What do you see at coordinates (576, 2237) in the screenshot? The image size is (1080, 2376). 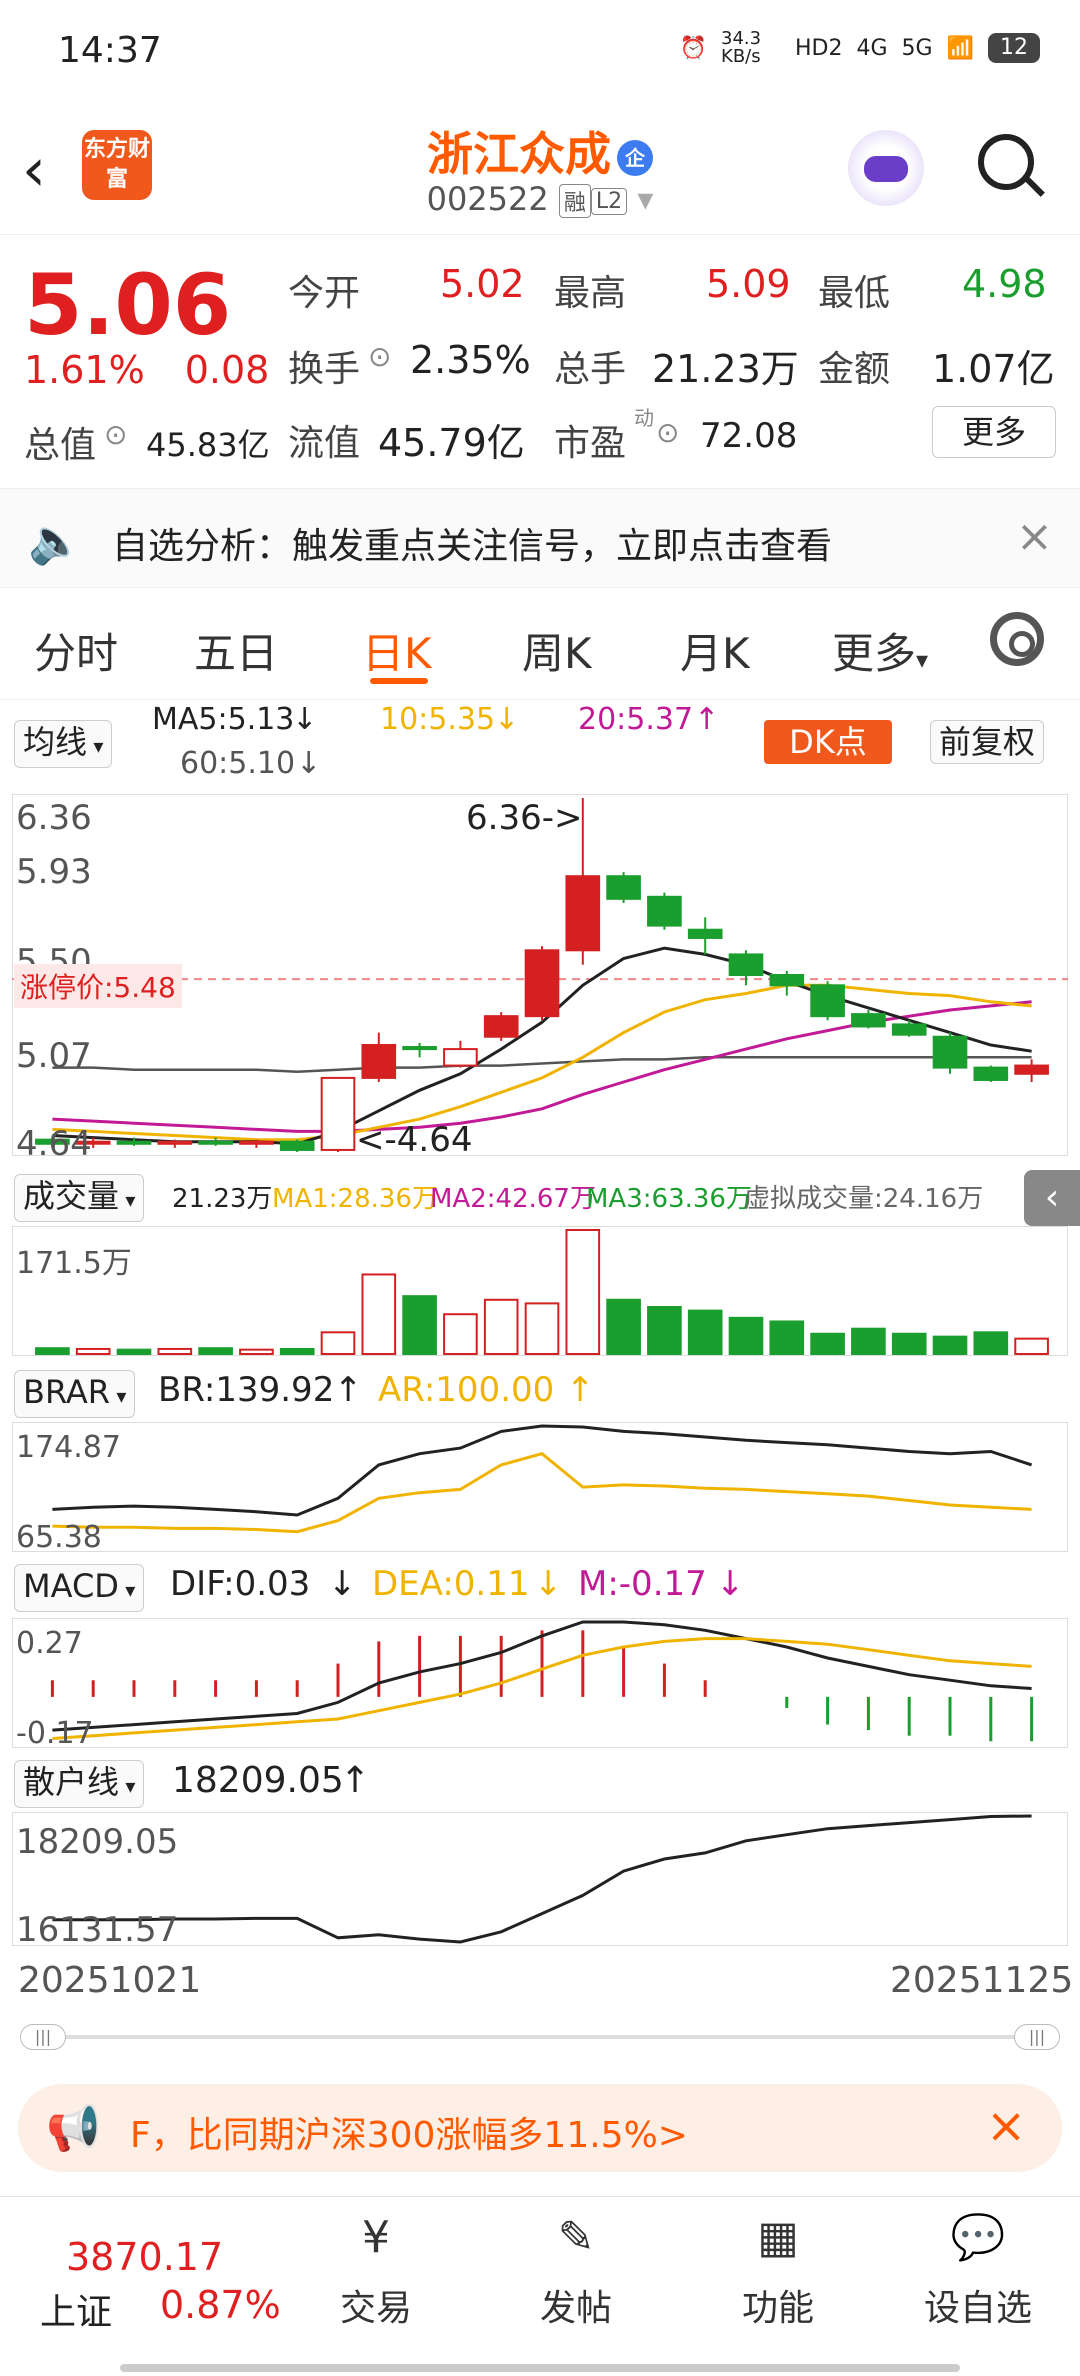 I see `edit-icon: ✎` at bounding box center [576, 2237].